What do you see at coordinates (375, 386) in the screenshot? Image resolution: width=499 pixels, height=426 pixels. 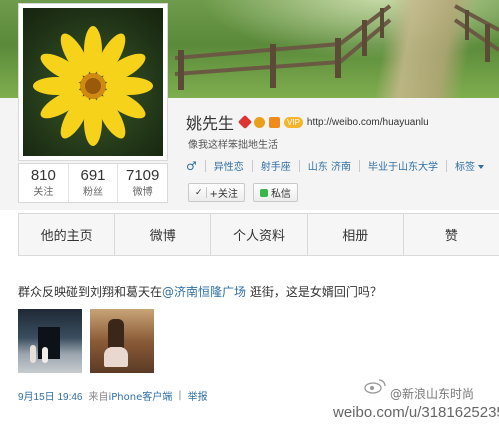 I see `weibo-logo-icon` at bounding box center [375, 386].